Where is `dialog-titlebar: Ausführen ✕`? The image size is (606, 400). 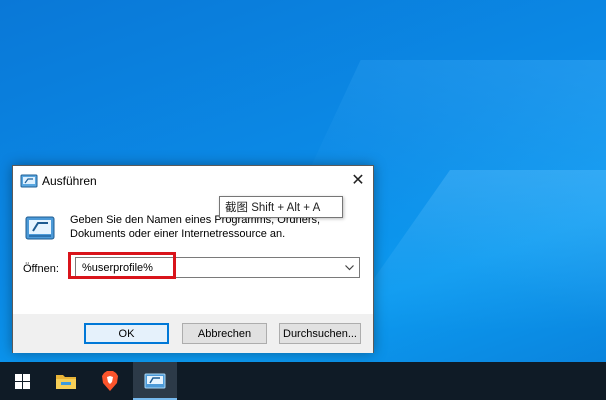
dialog-titlebar: Ausführen ✕ is located at coordinates (193, 181).